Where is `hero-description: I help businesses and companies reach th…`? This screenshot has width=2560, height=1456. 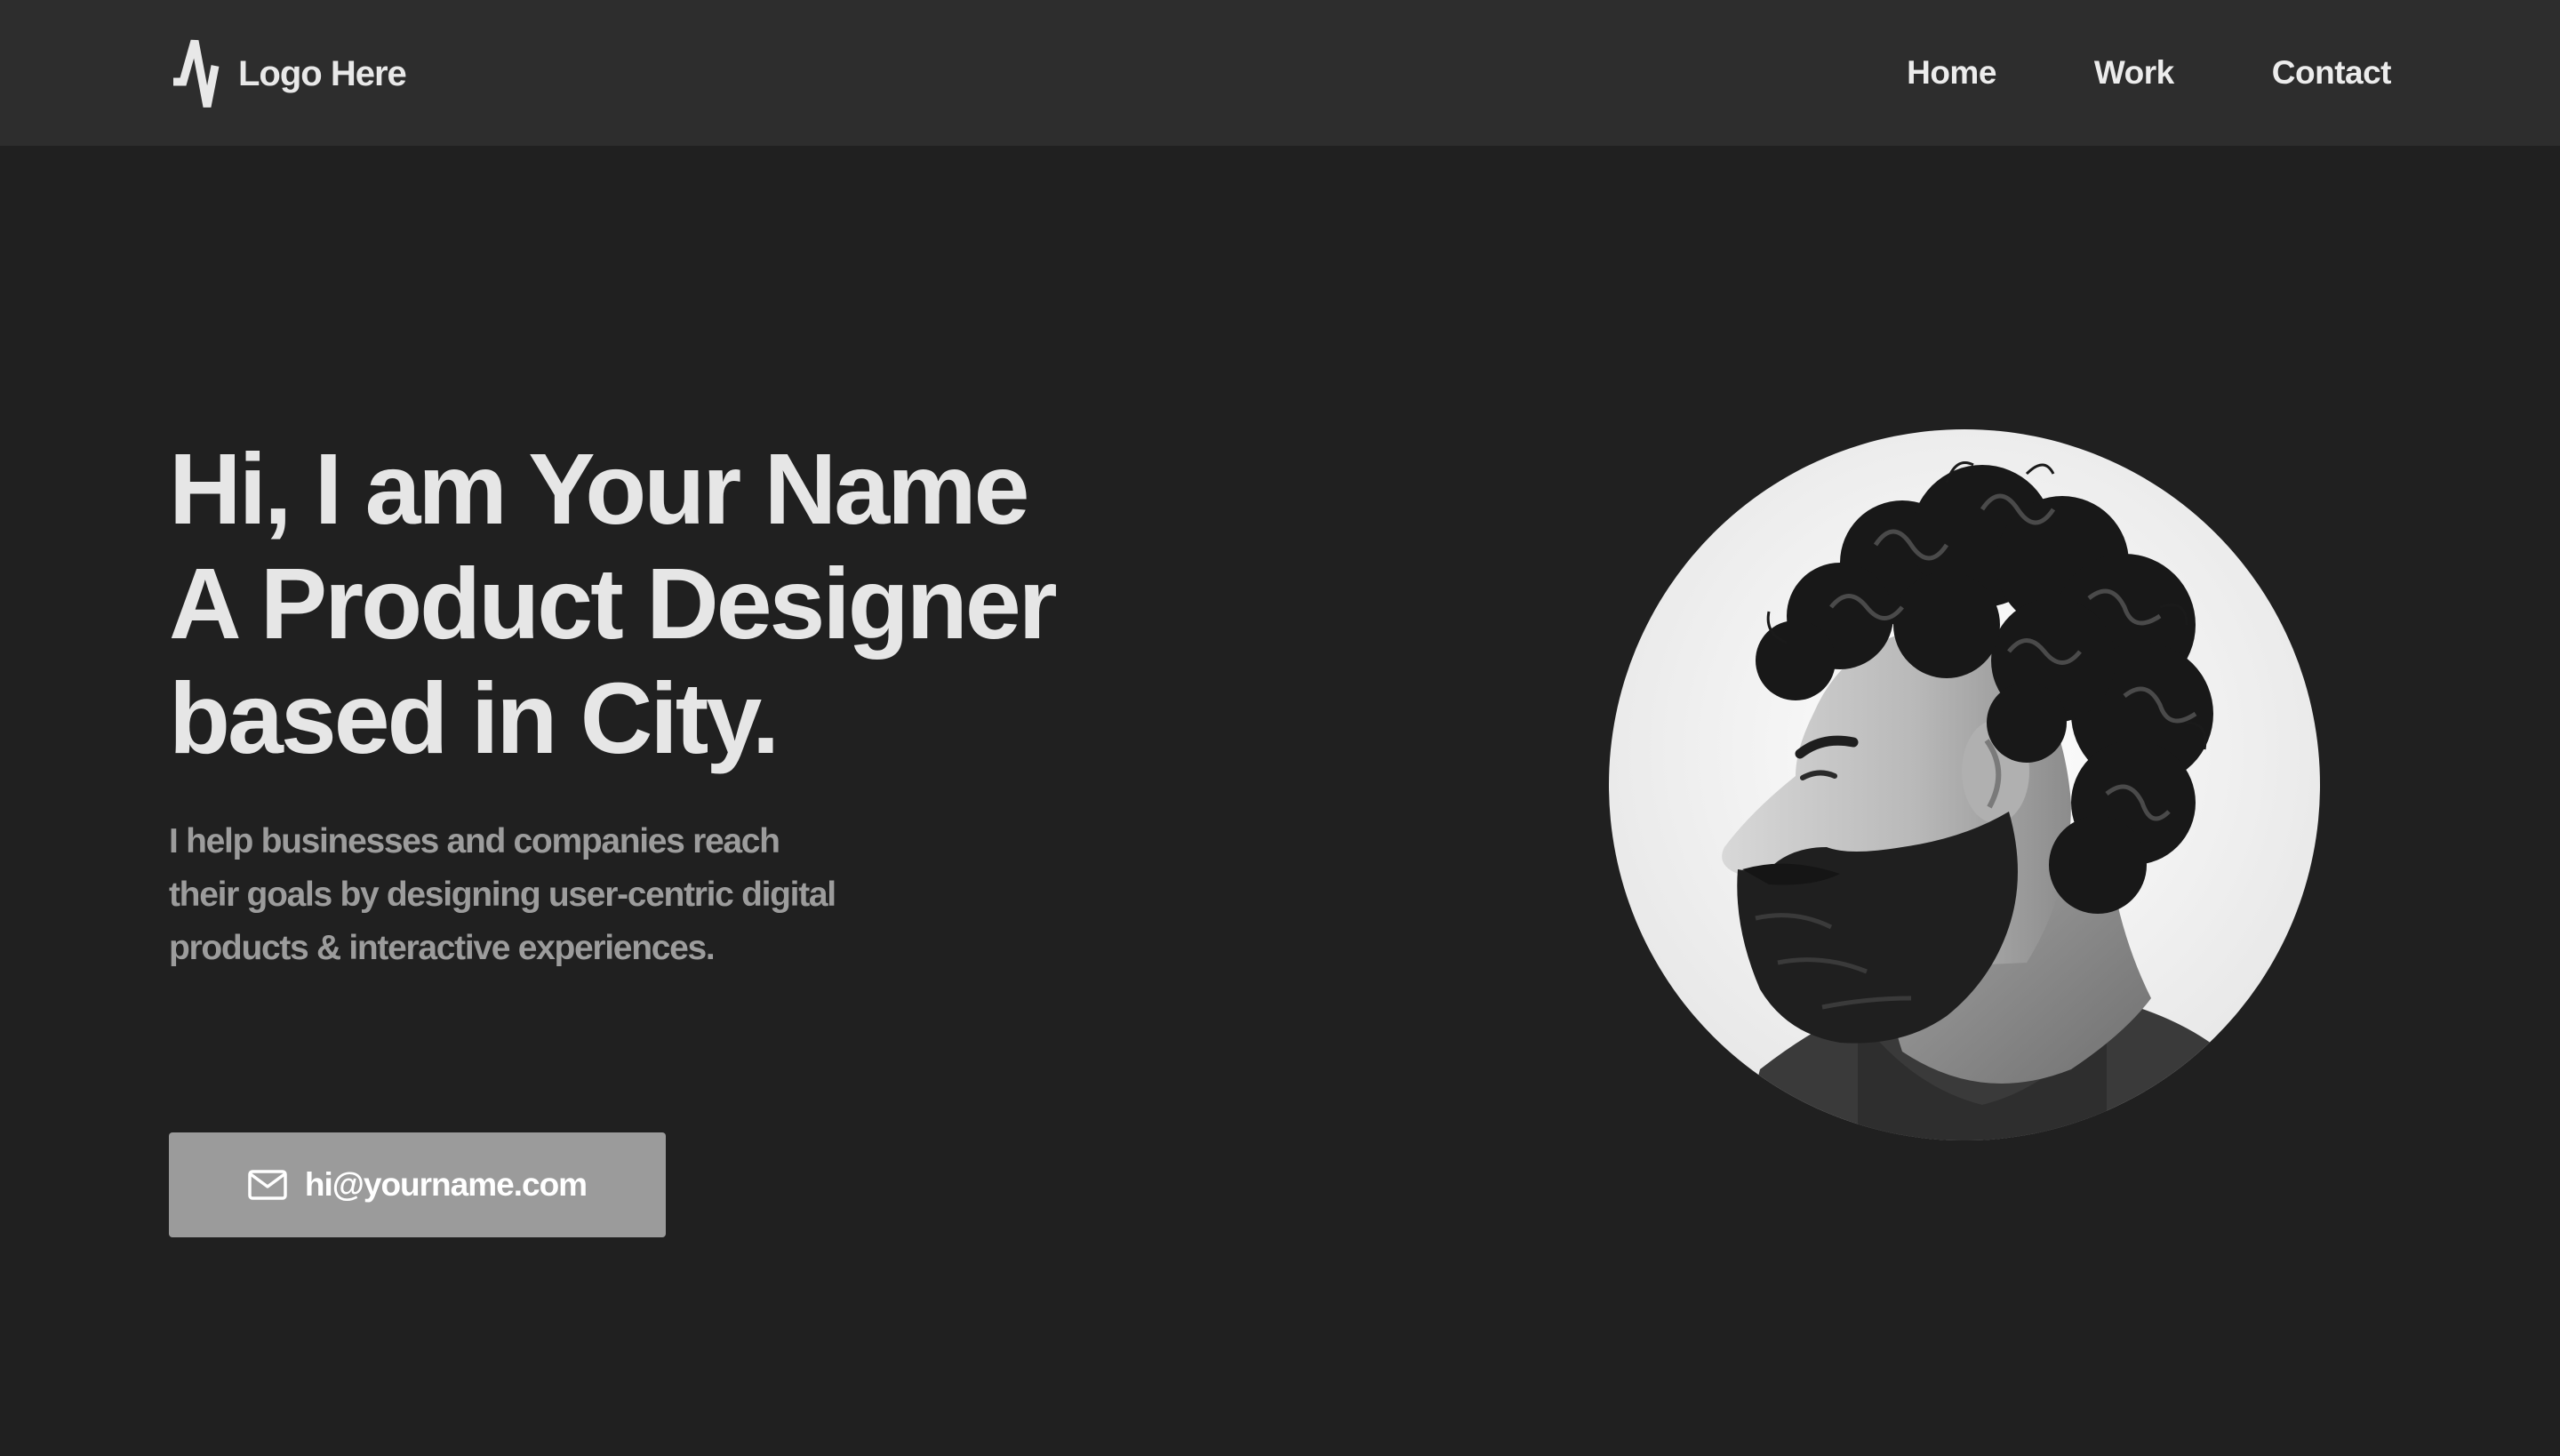
hero-description: I help businesses and companies reach th… is located at coordinates (502, 895).